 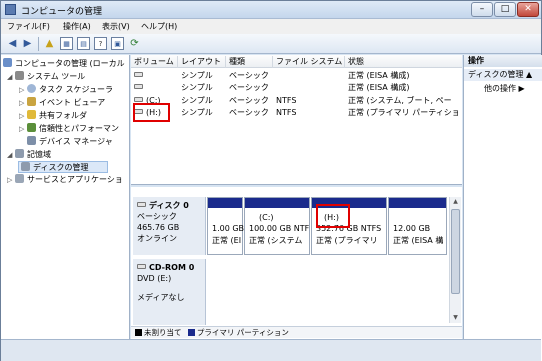 I want to click on menu-help: ヘルプ(H), so click(x=159, y=26).